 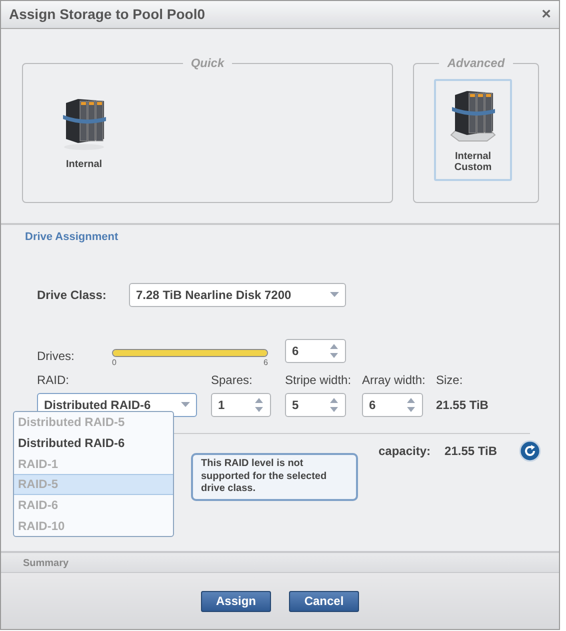 I want to click on field-label: capacity:, so click(x=404, y=451).